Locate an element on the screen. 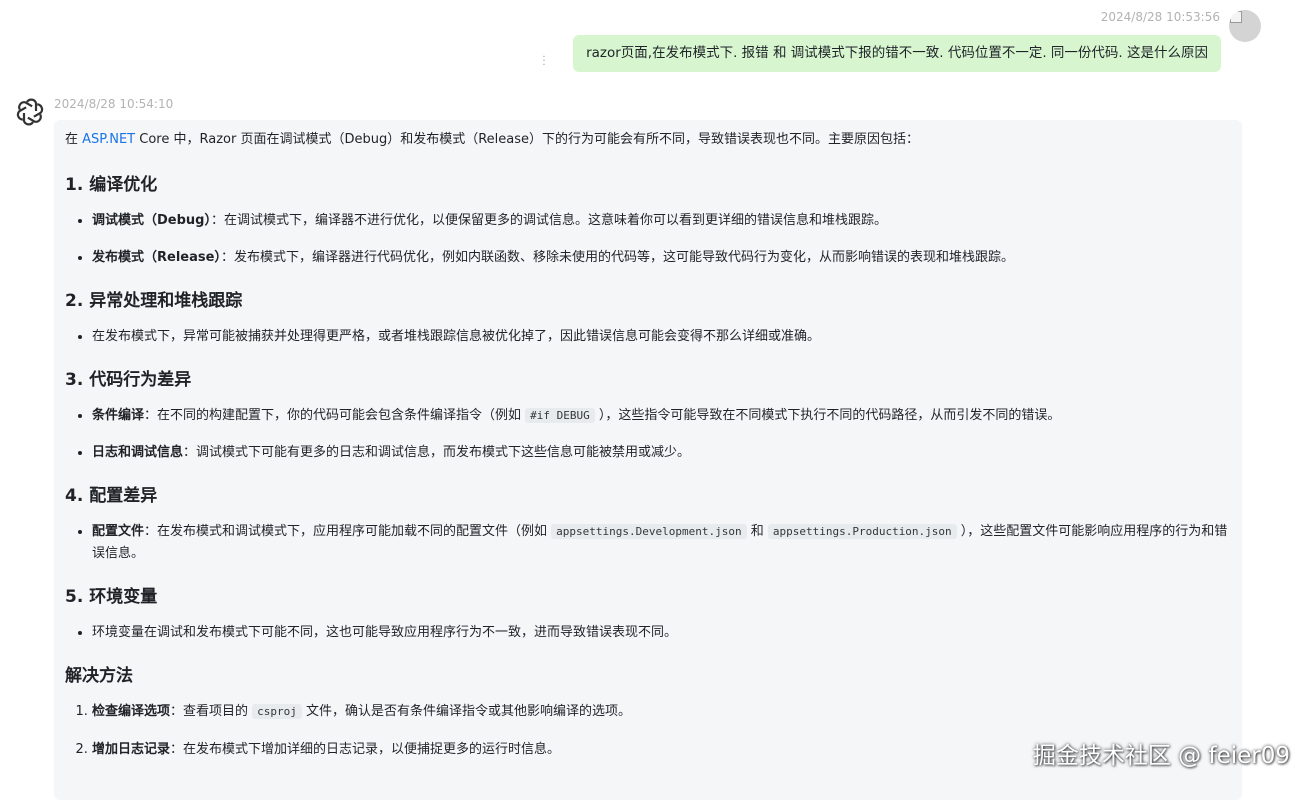  item-label: 增加日志记录 is located at coordinates (131, 749).